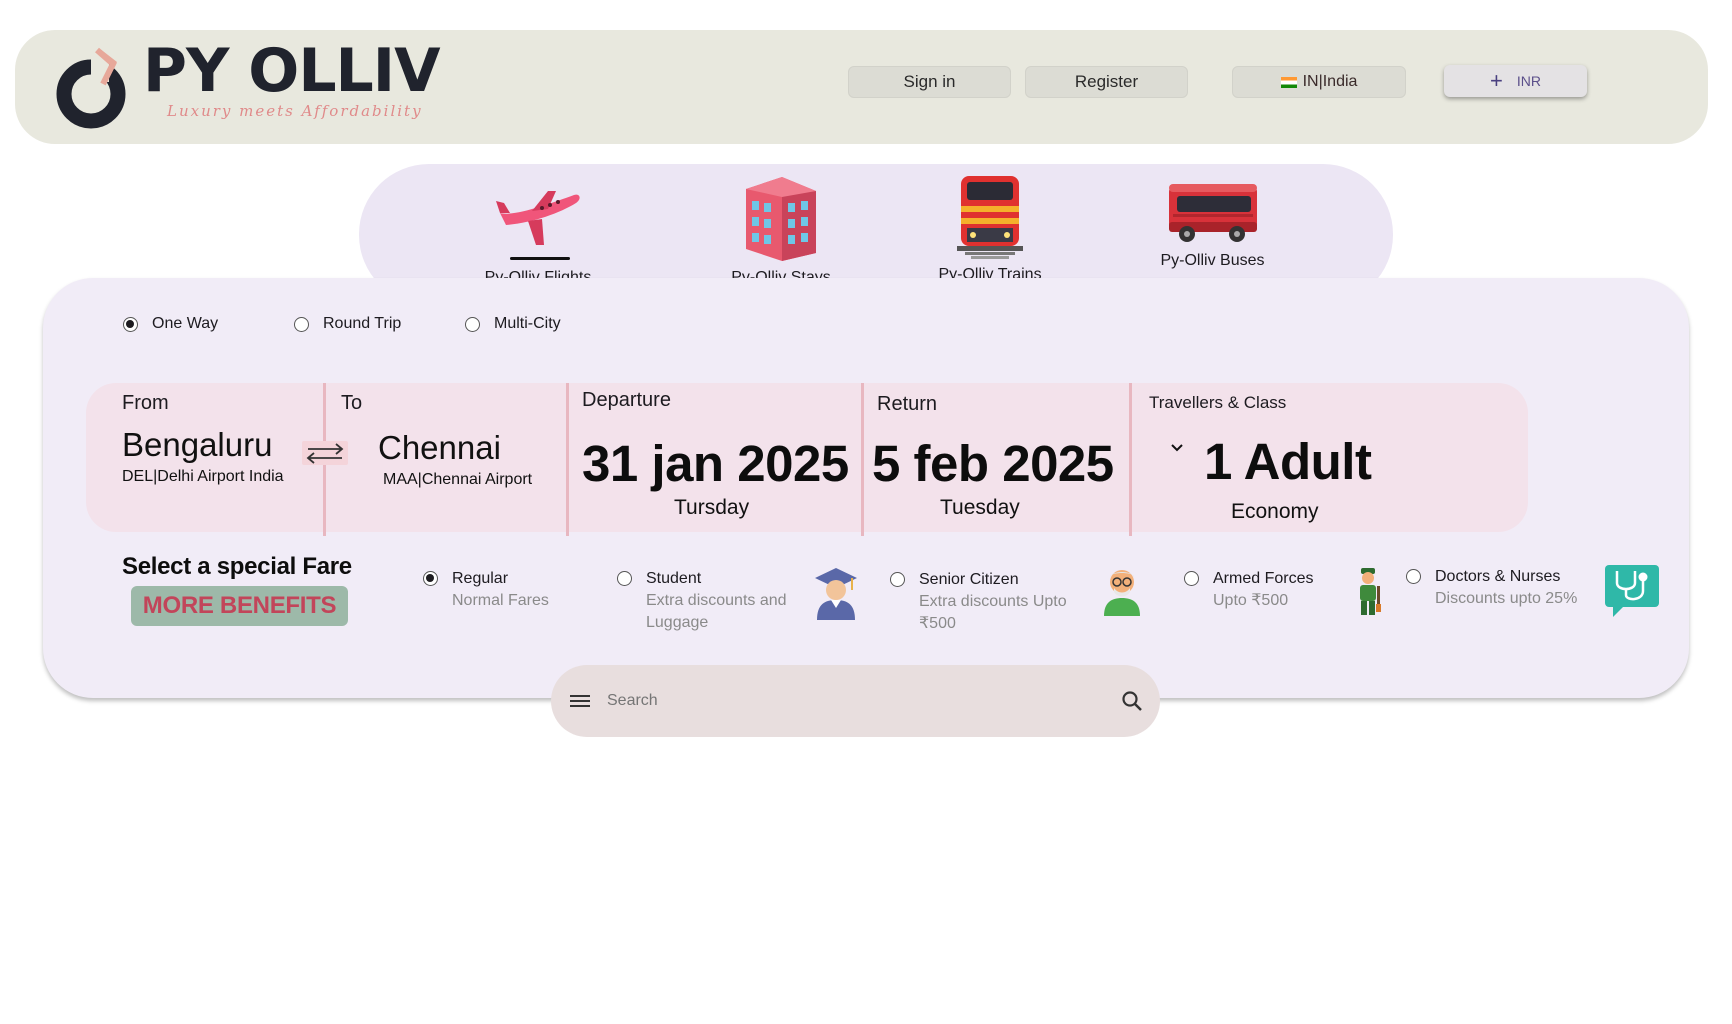 This screenshot has height=1024, width=1732. Describe the element at coordinates (716, 611) in the screenshot. I see `fare-desc: Extra discounts and Luggage` at that location.